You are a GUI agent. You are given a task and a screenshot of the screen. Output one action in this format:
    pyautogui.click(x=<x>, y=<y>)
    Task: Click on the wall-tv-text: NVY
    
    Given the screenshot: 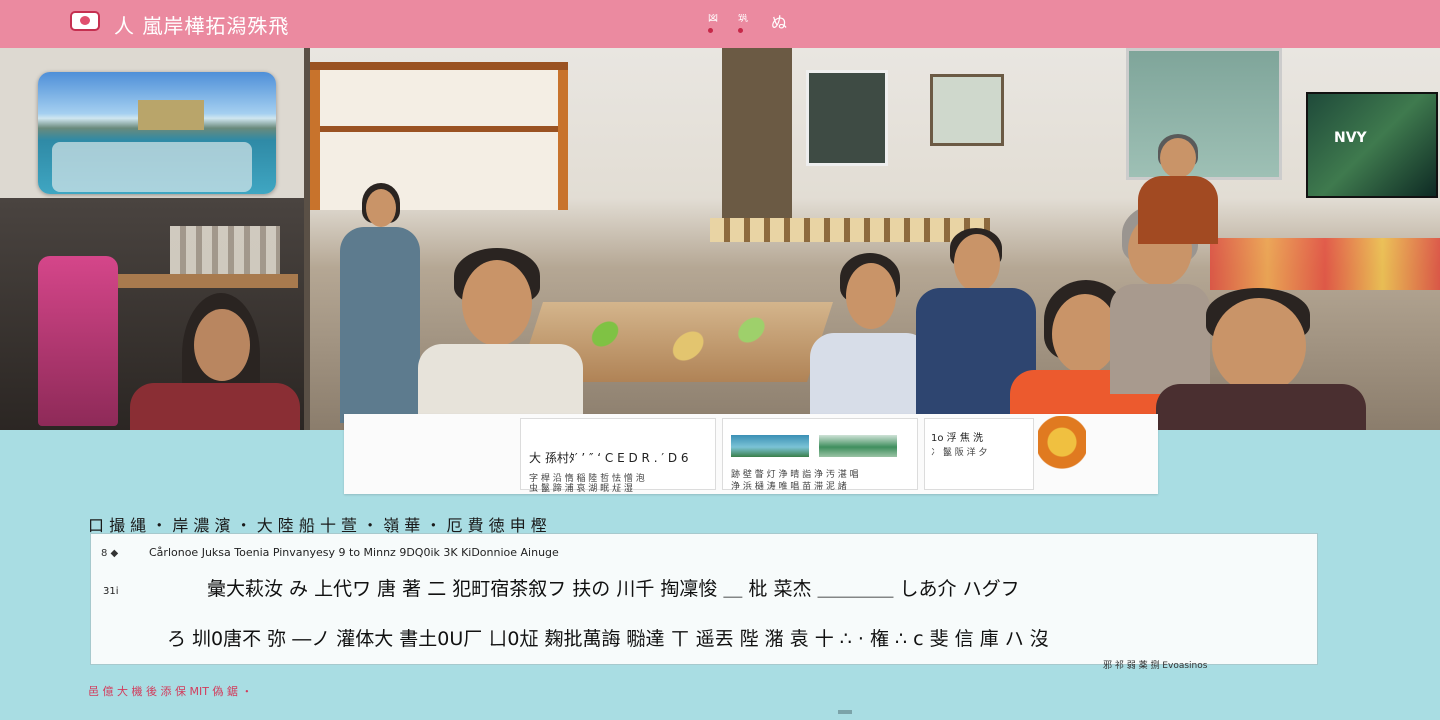 What is the action you would take?
    pyautogui.click(x=1350, y=138)
    